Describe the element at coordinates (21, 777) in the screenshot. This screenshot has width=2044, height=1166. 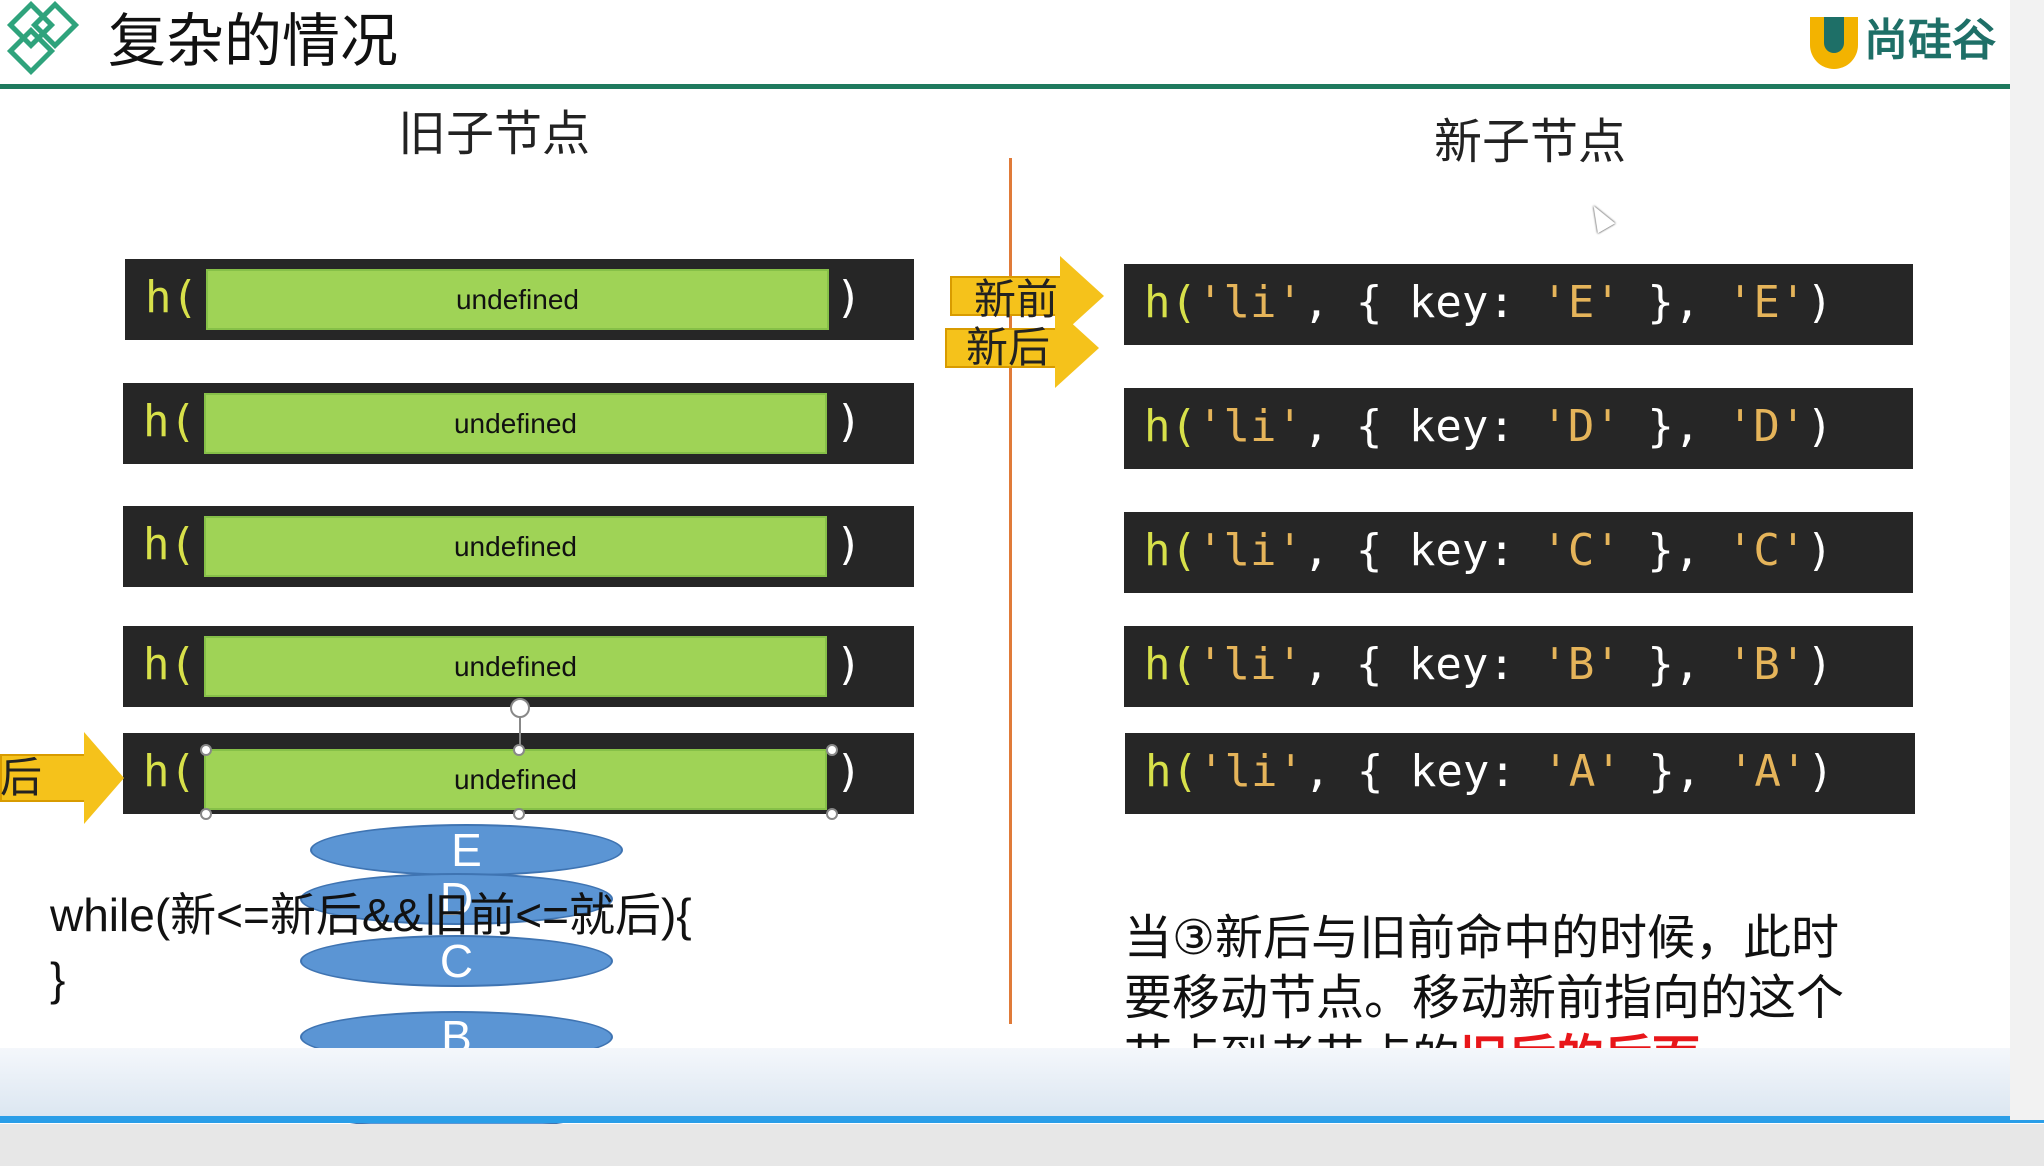
I see `old-tail-label: 旧后` at that location.